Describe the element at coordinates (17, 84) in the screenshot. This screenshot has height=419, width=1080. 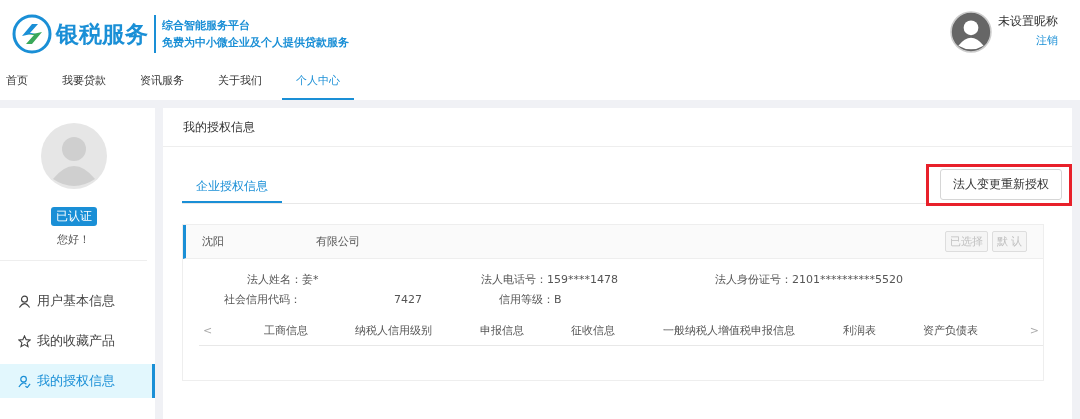
I see `nav-tab: 首页` at that location.